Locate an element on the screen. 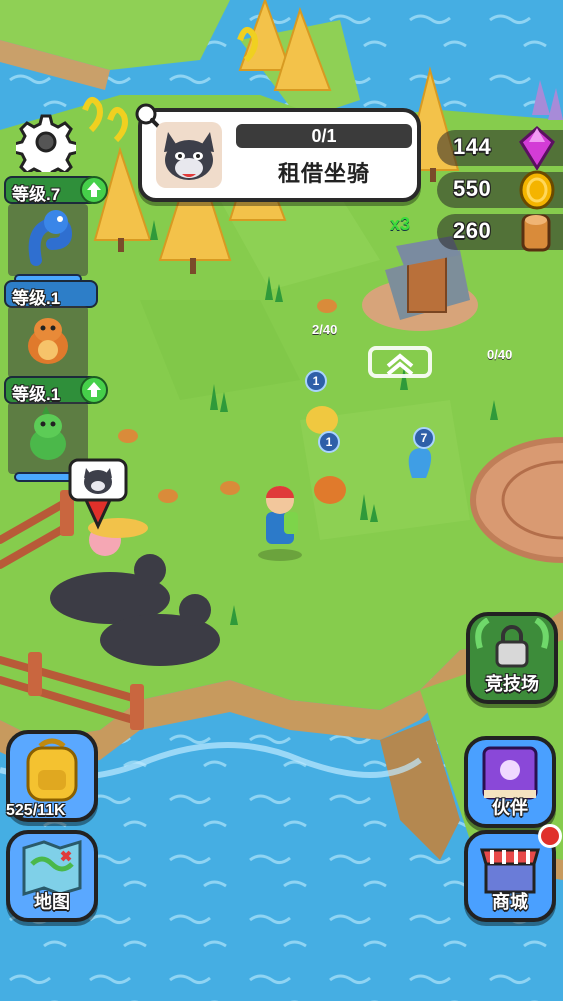  gems-counter: 144 is located at coordinates (500, 148).